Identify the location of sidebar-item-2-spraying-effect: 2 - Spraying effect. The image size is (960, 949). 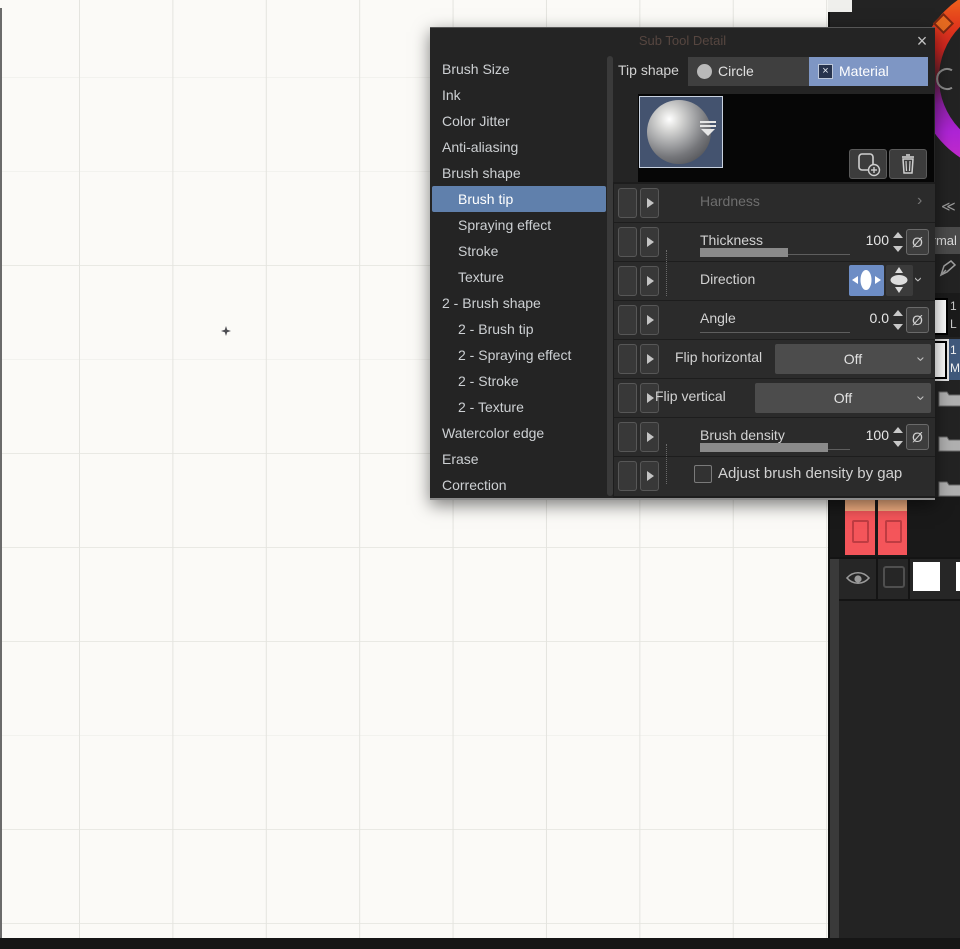
(519, 355).